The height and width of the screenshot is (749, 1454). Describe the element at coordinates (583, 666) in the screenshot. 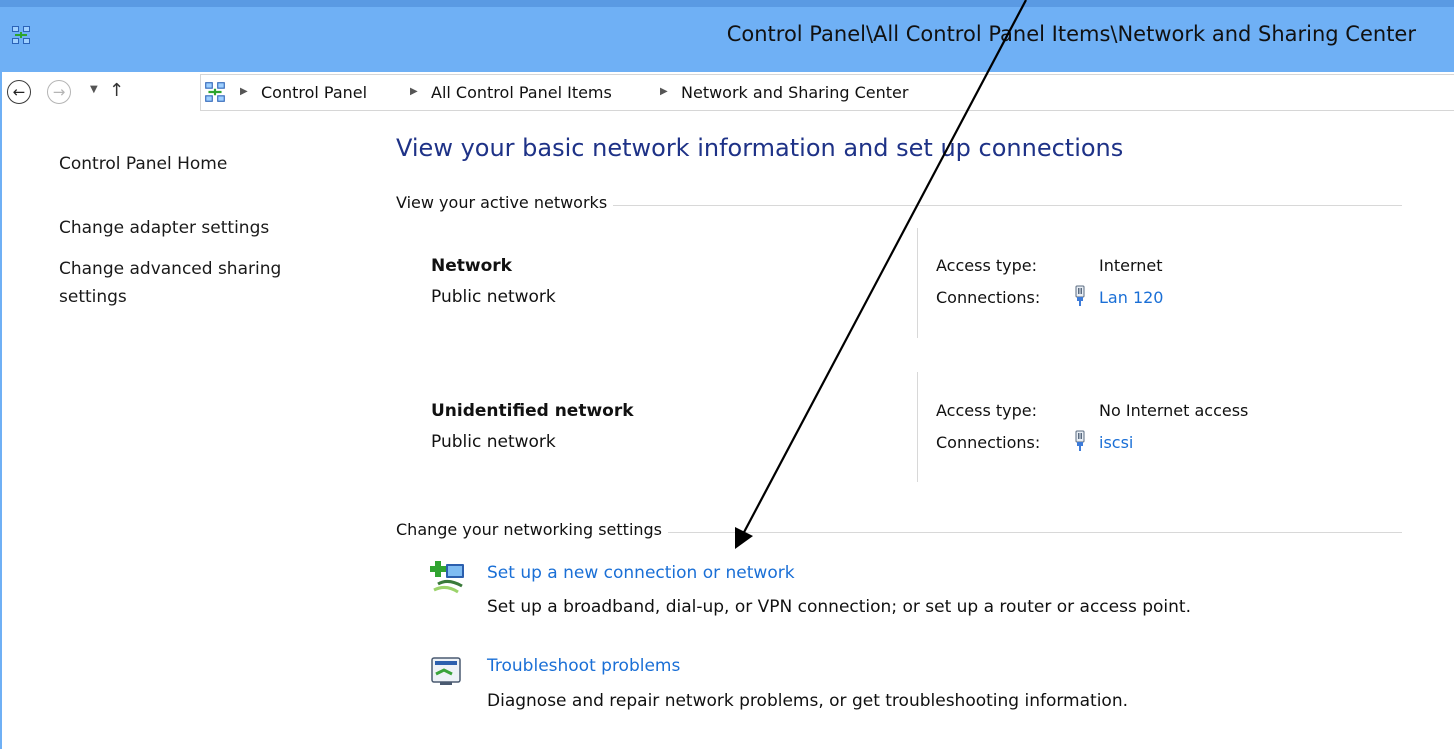

I see `troubleshoot-link: Troubleshoot problems` at that location.